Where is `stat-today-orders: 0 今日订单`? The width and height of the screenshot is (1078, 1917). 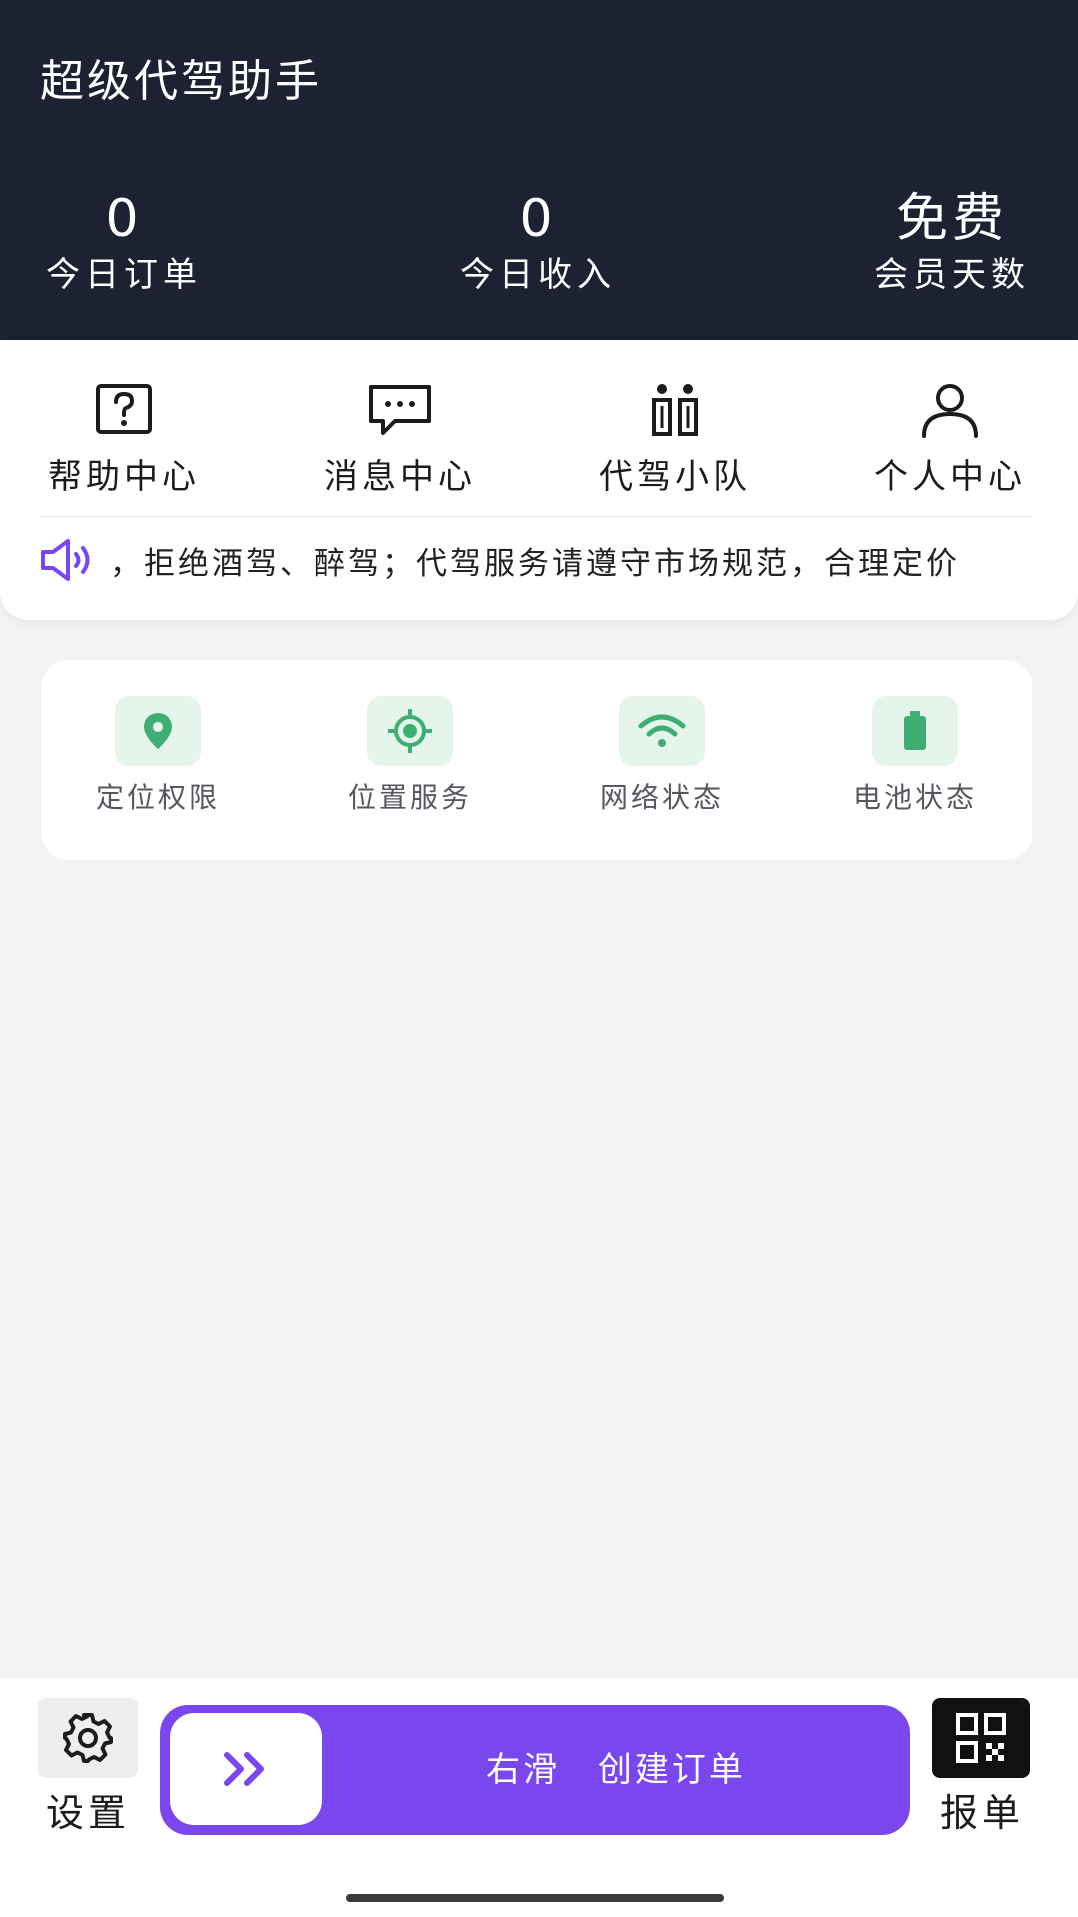
stat-today-orders: 0 今日订单 is located at coordinates (124, 243).